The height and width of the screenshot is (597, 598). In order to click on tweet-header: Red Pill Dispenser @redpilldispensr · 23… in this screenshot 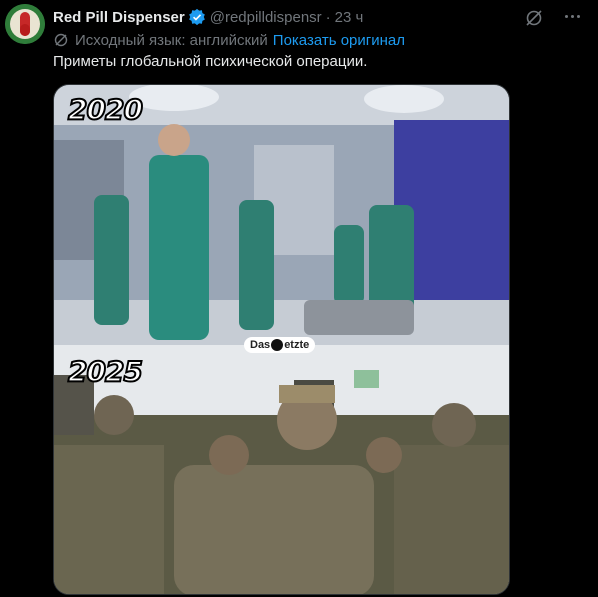, I will do `click(208, 17)`.